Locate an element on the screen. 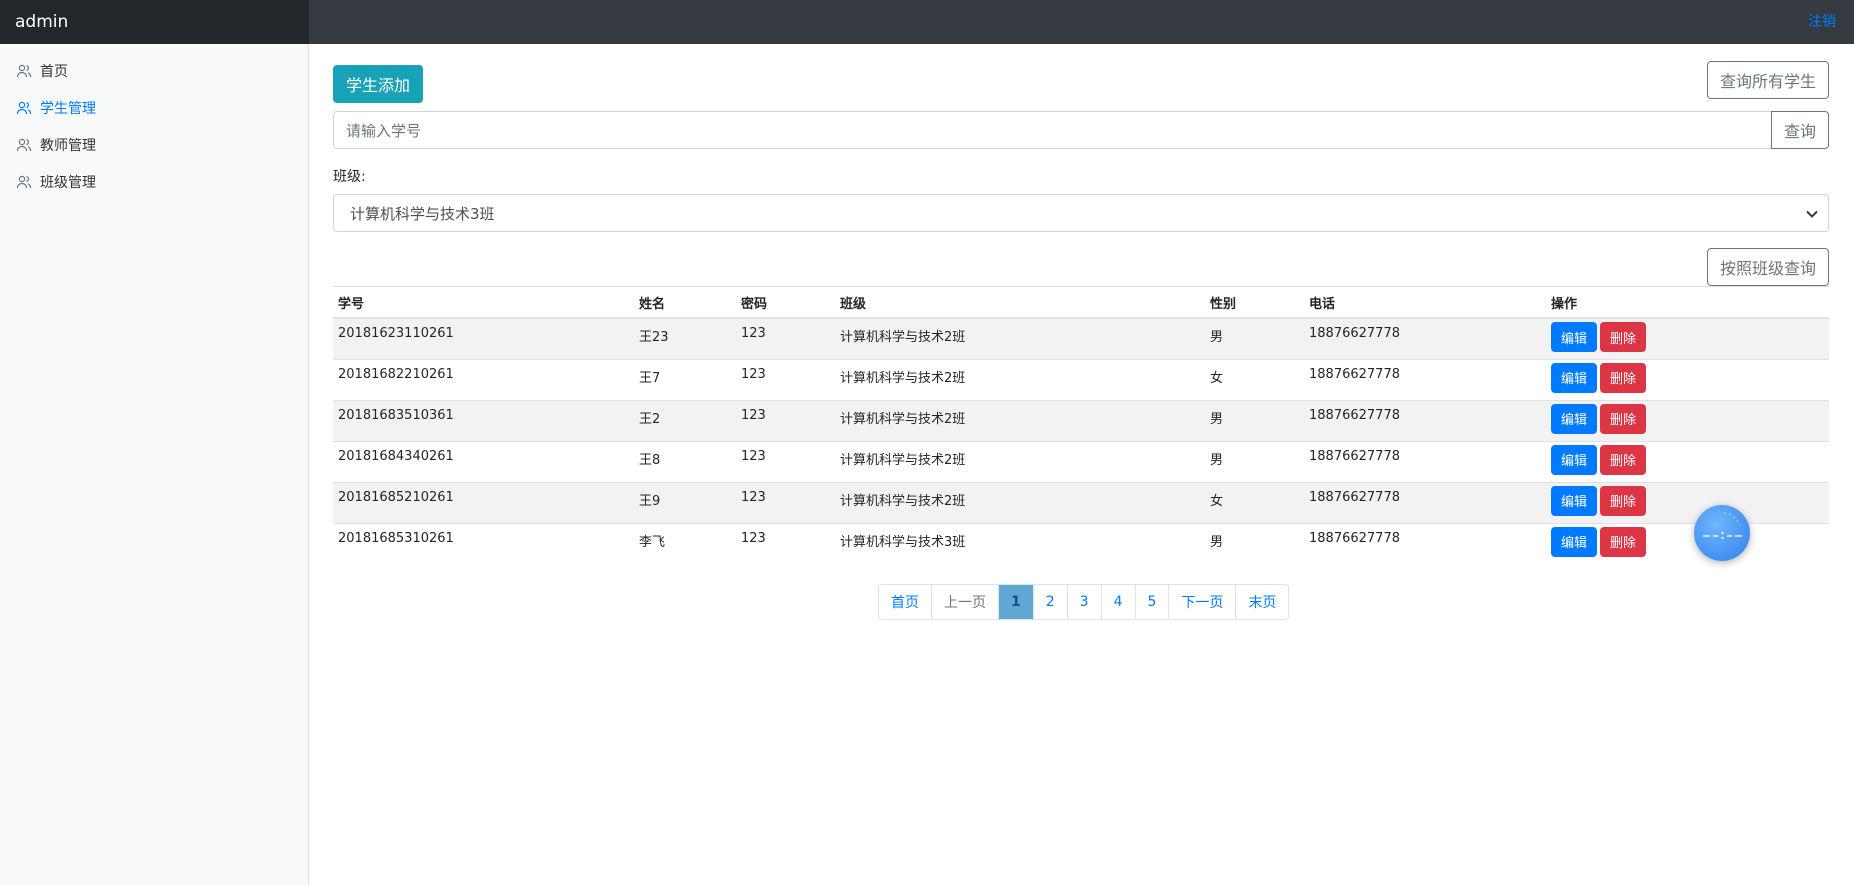 The width and height of the screenshot is (1854, 885). sidebar-item-label: 教师管理 is located at coordinates (68, 145).